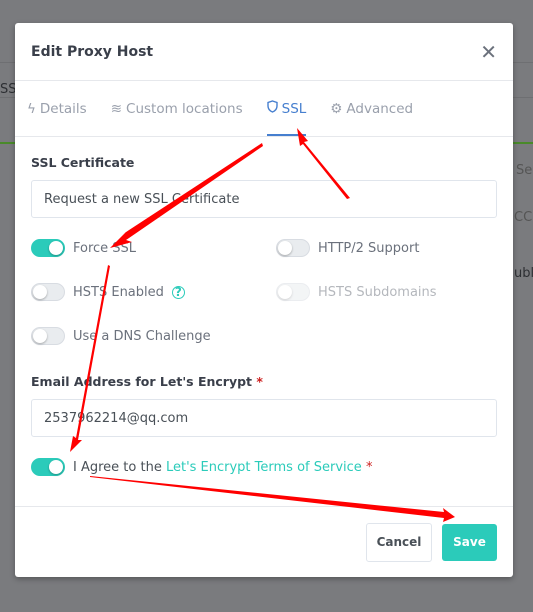 The image size is (533, 612). I want to click on force-ssl-toggle: Force SSL, so click(153, 248).